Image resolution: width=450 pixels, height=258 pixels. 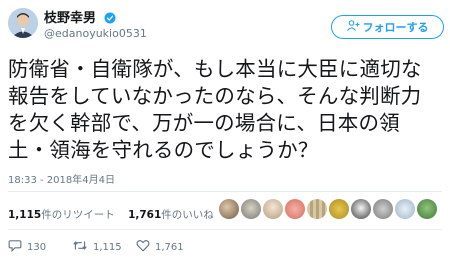 I want to click on like-stat-label: 件のいいね, so click(x=187, y=215).